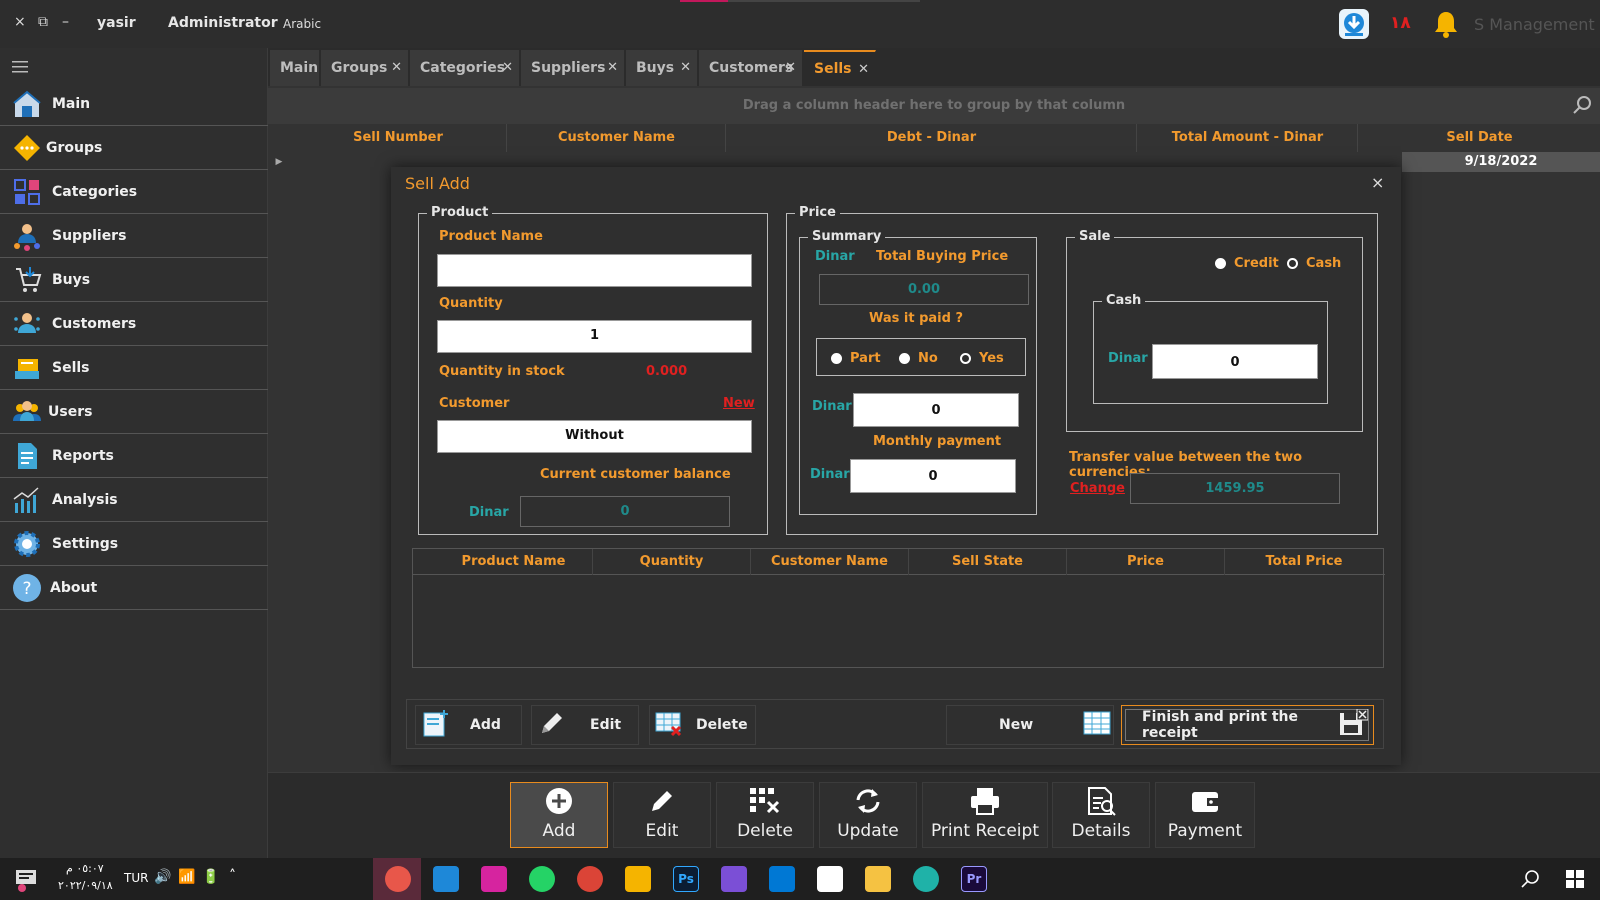  What do you see at coordinates (295, 68) in the screenshot?
I see `tab-main: Main` at bounding box center [295, 68].